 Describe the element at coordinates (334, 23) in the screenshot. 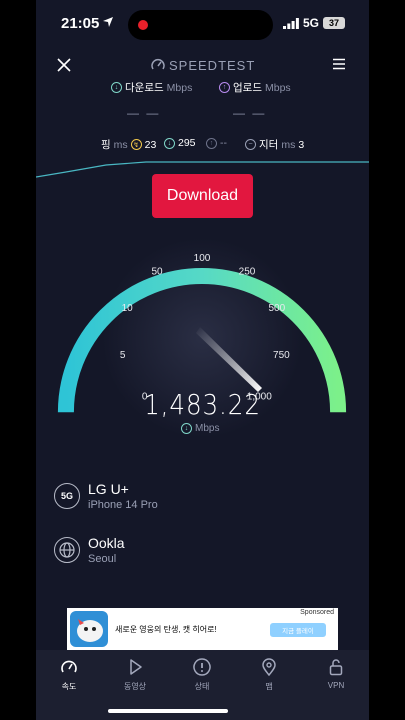

I see `battery-icon: 37` at that location.